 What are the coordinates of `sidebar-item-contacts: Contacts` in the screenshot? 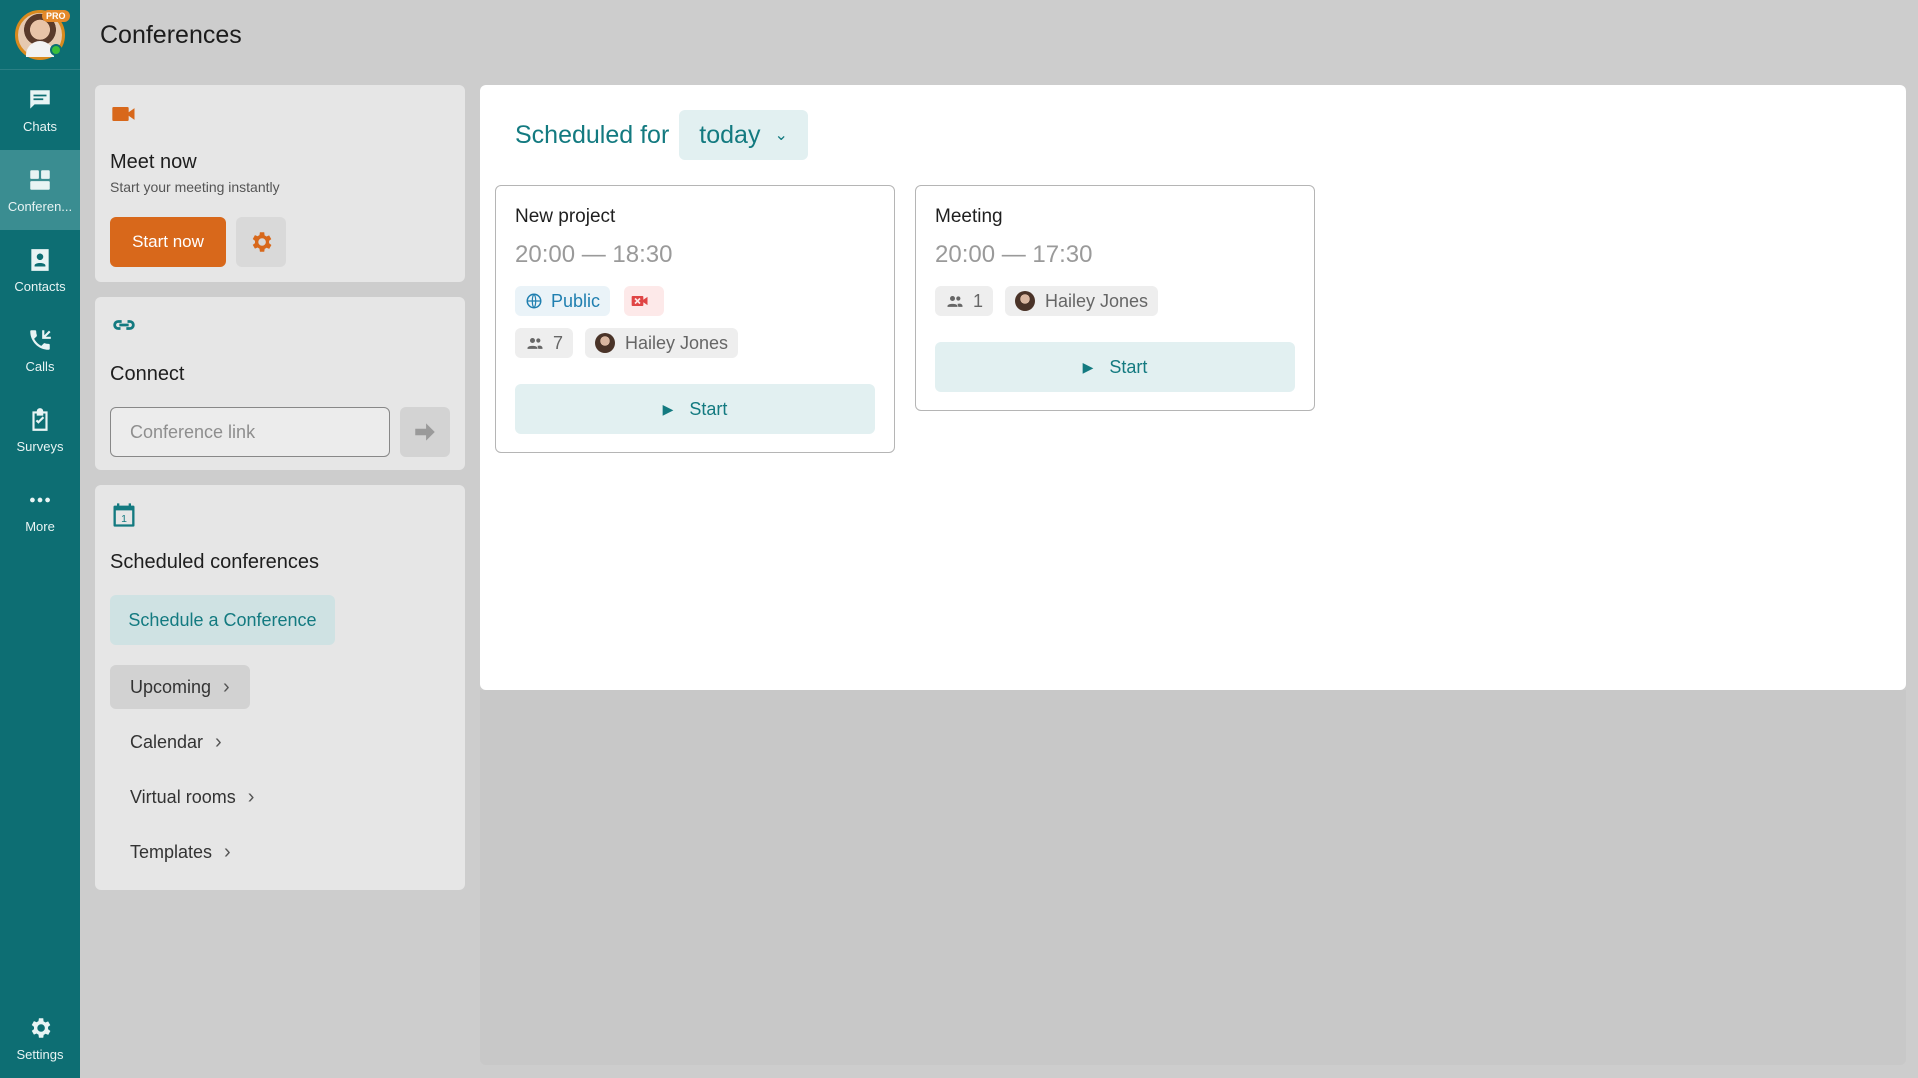 It's located at (40, 270).